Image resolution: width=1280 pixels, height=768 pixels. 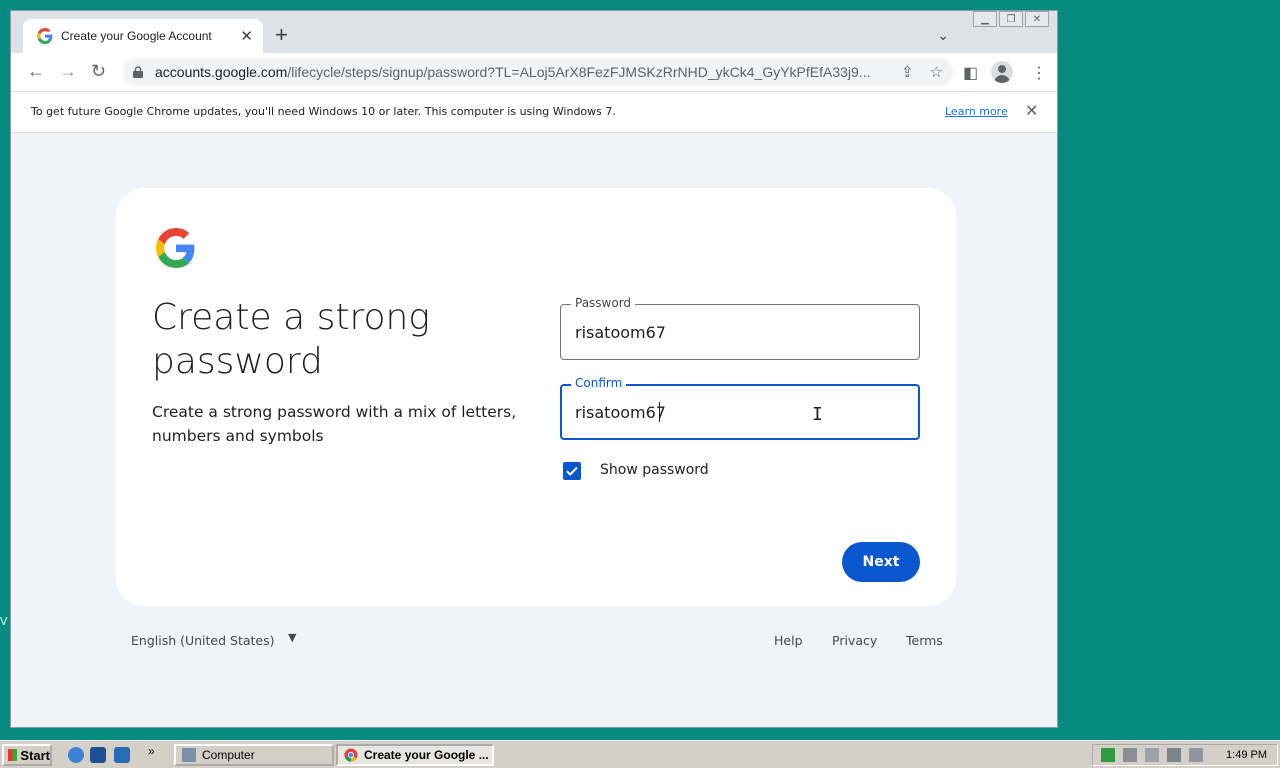 I want to click on profile-avatar-icon, so click(x=1002, y=72).